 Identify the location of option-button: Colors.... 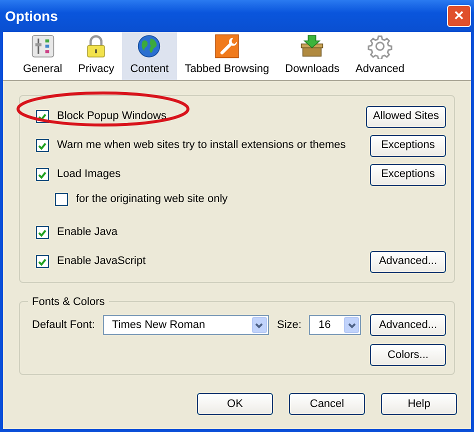
(408, 355).